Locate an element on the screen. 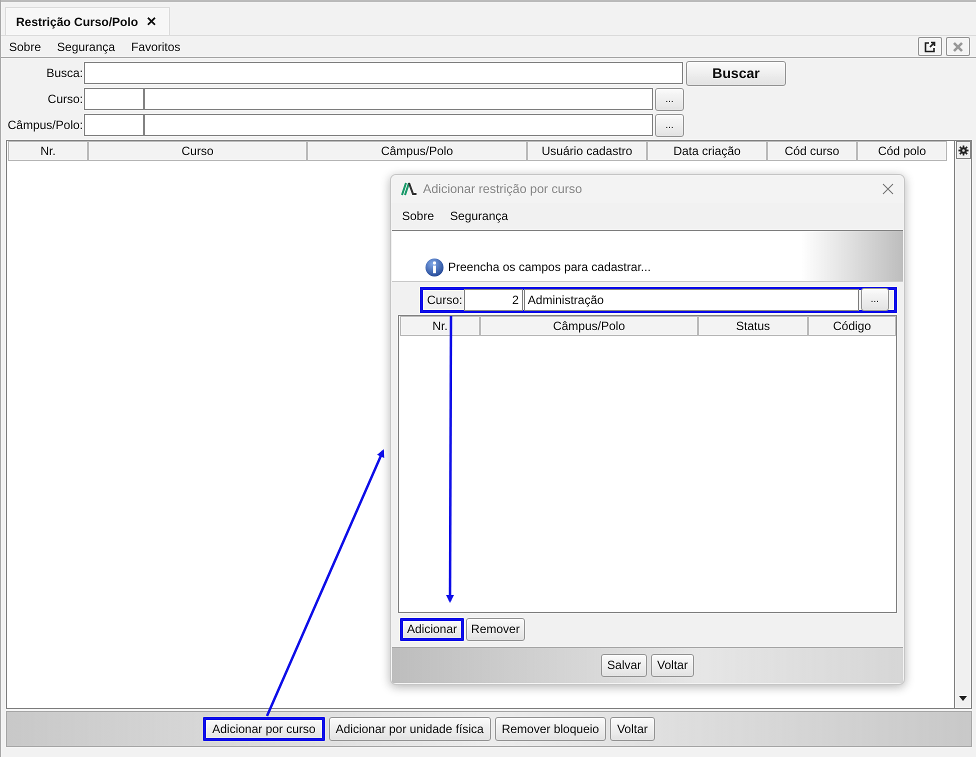 Image resolution: width=976 pixels, height=757 pixels. field-label: Busca: is located at coordinates (64, 73).